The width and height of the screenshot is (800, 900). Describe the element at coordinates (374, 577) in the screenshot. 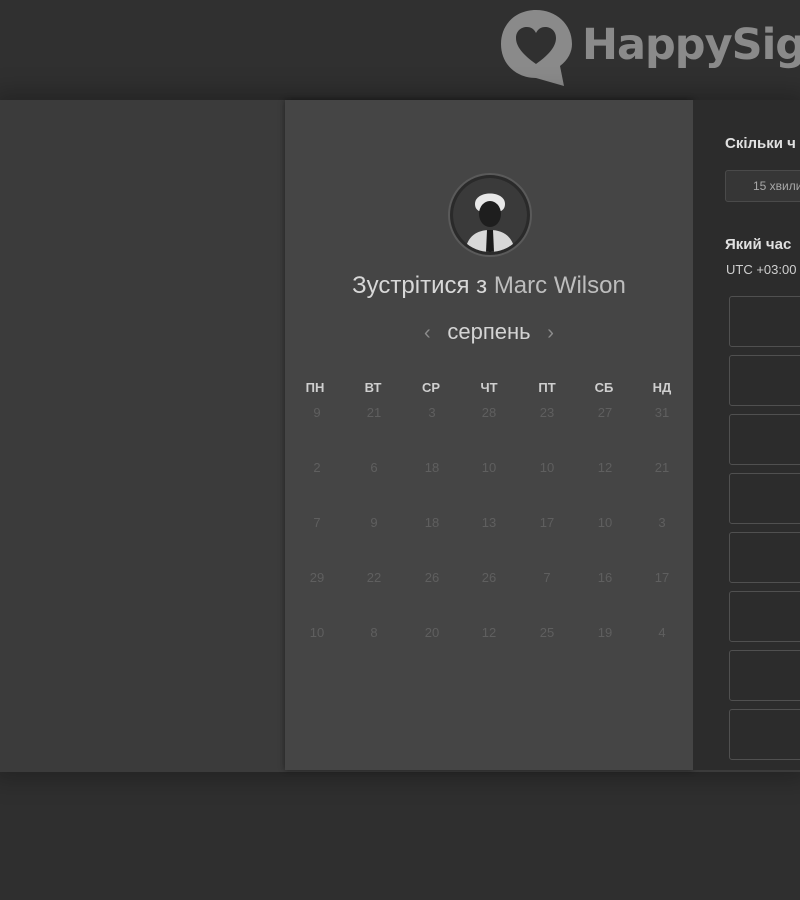

I see `calendar-day: 22` at that location.